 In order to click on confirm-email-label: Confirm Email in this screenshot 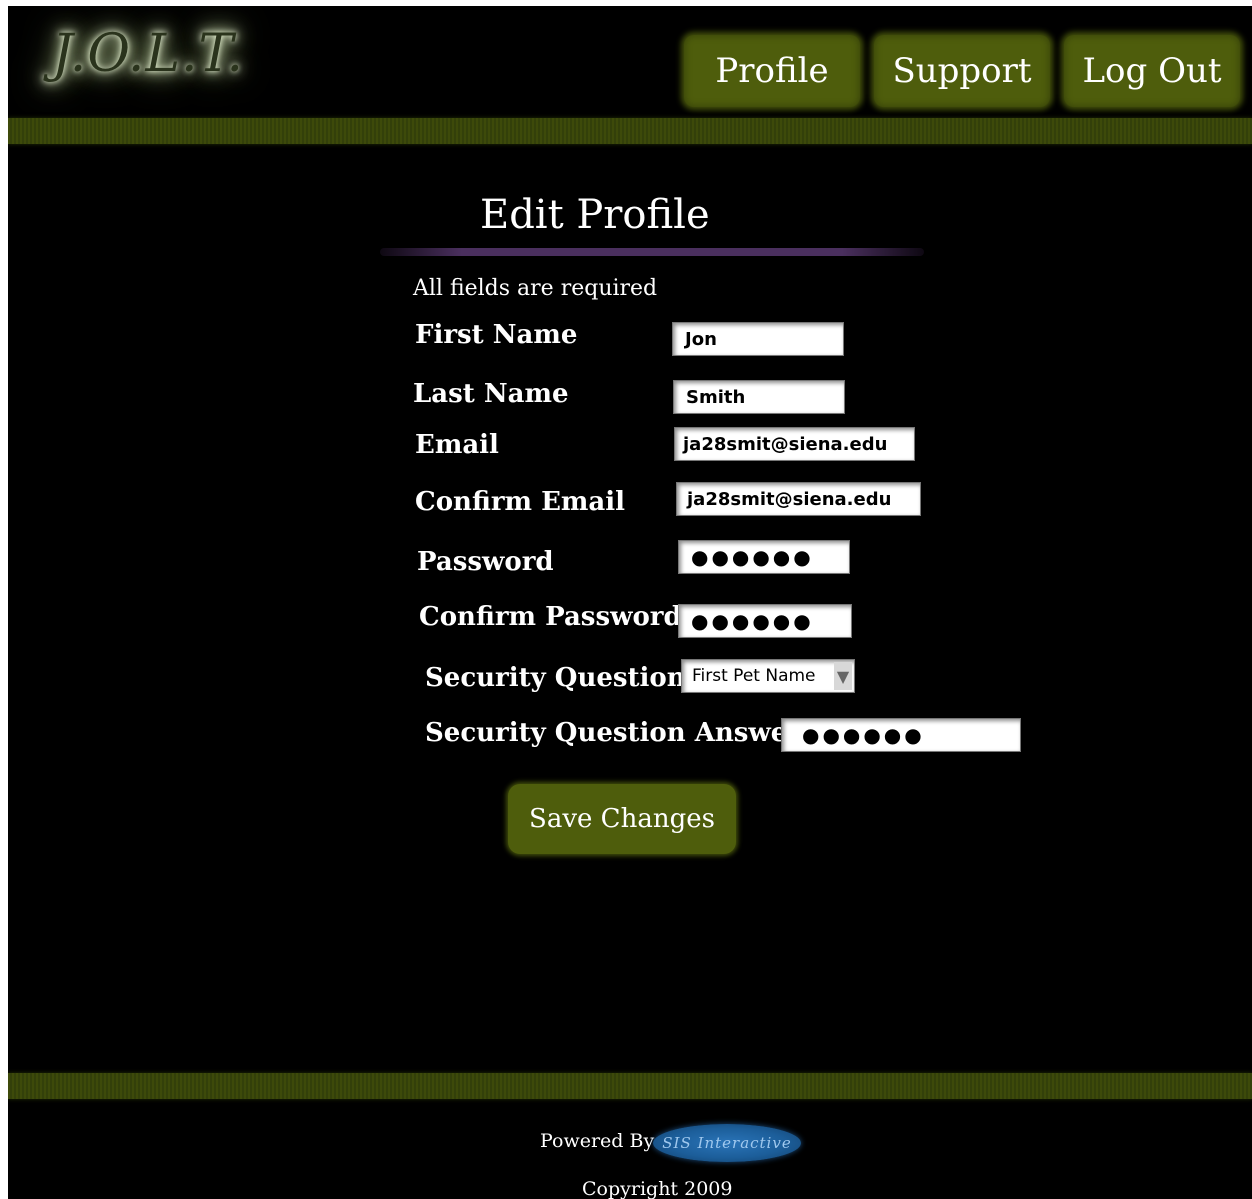, I will do `click(520, 502)`.